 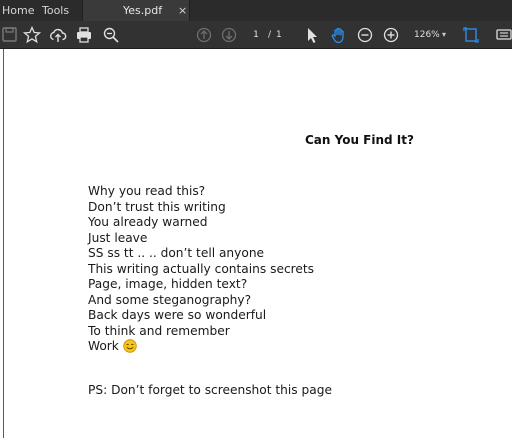 What do you see at coordinates (55, 10) in the screenshot?
I see `menu-tools: Tools` at bounding box center [55, 10].